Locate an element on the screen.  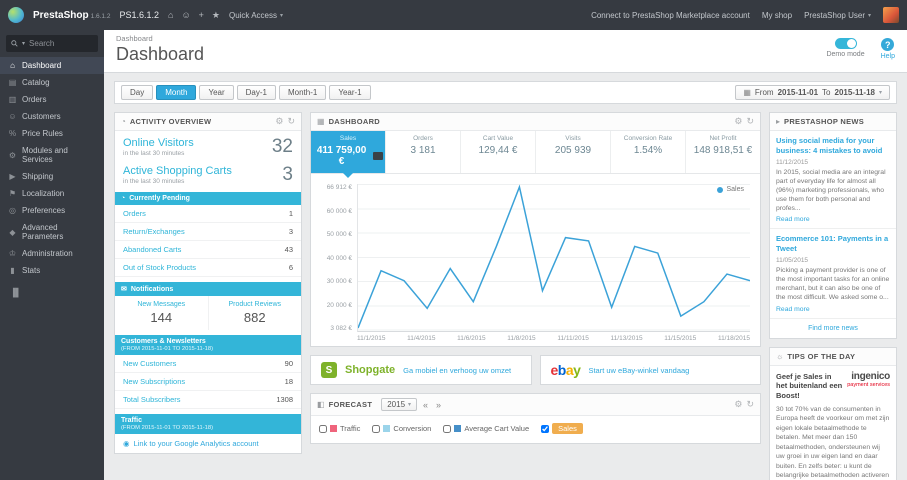
range-year-button: Year is located at coordinates (216, 92).